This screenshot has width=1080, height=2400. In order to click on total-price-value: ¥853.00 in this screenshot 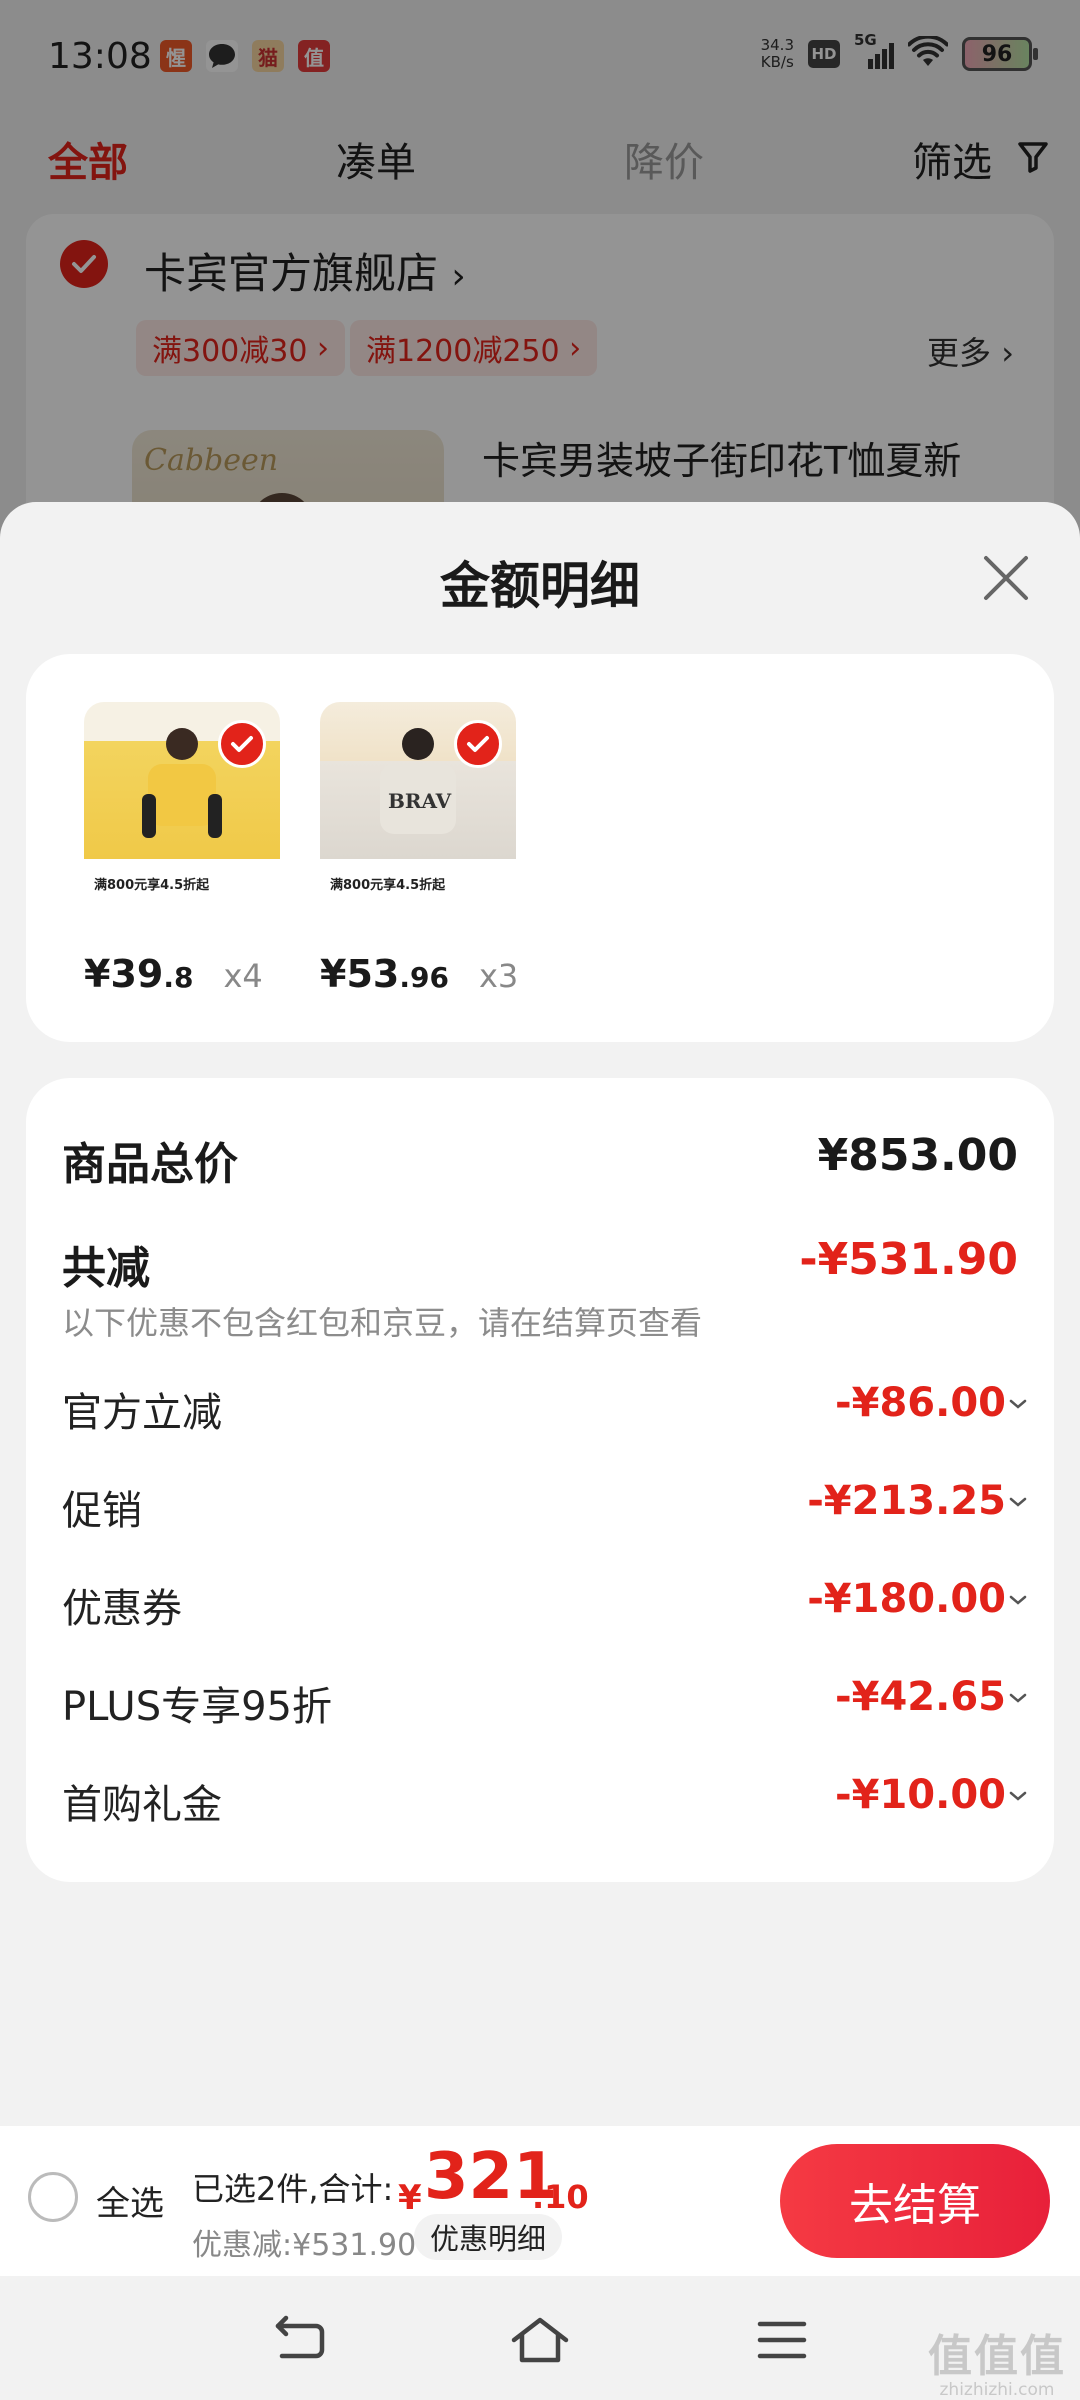, I will do `click(917, 1155)`.